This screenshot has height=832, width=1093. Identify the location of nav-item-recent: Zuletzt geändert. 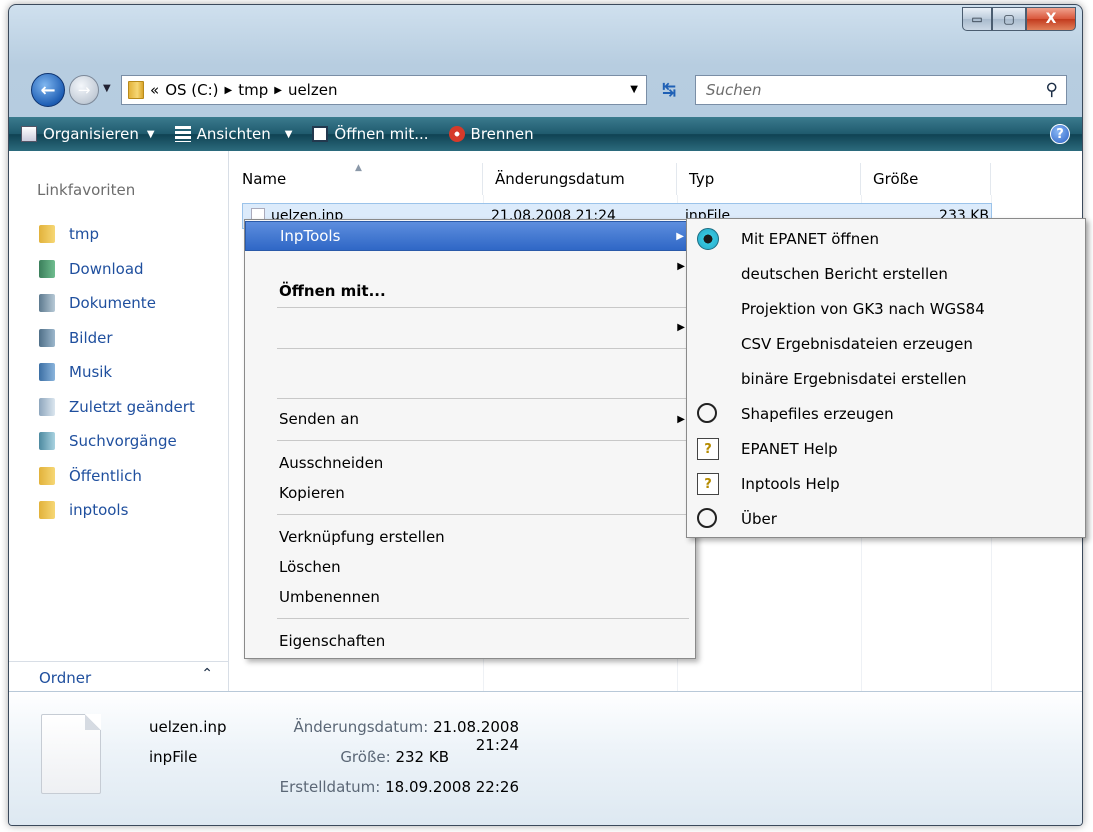
(117, 407).